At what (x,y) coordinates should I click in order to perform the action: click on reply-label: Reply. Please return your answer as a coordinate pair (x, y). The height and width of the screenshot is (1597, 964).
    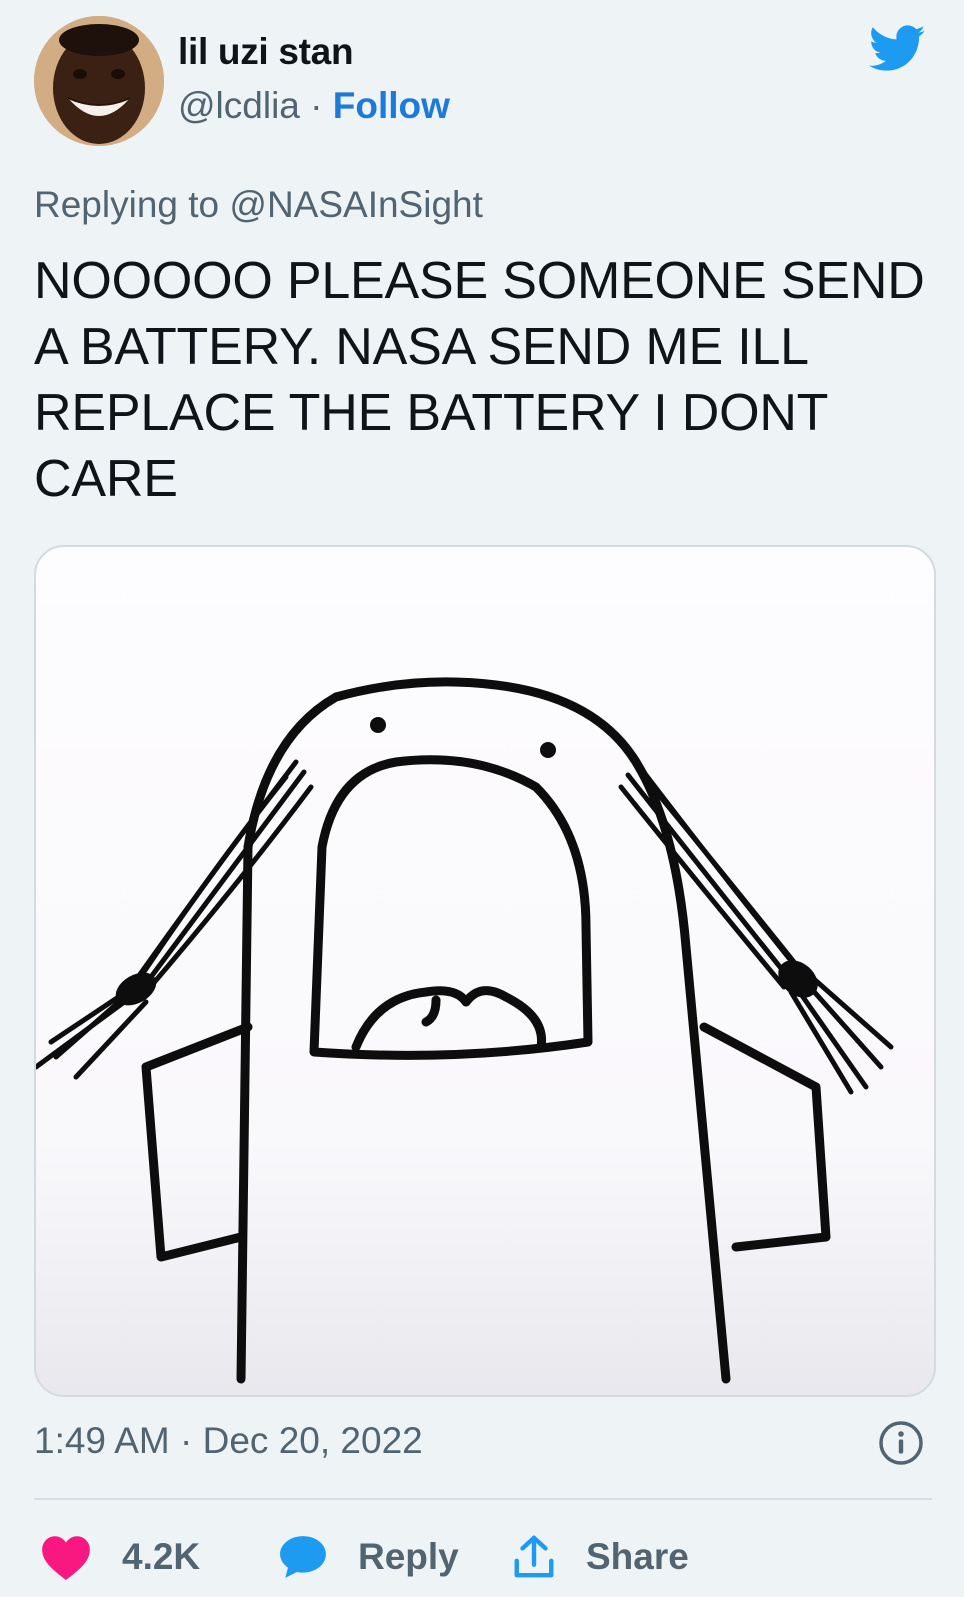
    Looking at the image, I should click on (408, 1556).